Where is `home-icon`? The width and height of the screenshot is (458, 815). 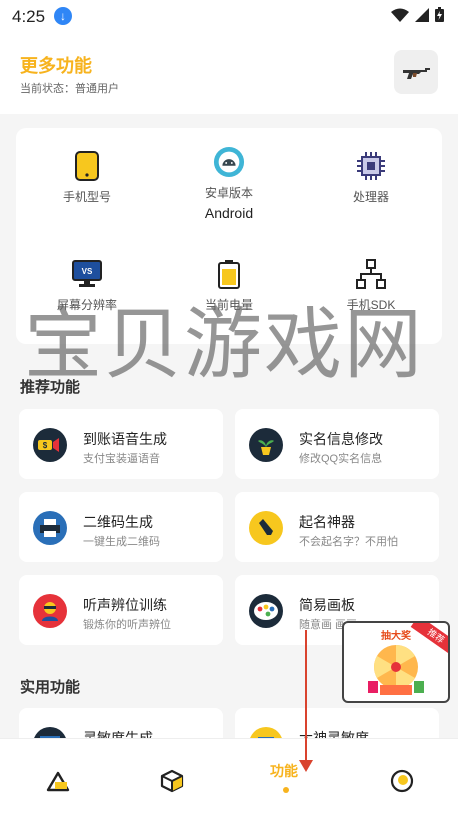
home-icon is located at coordinates (58, 781).